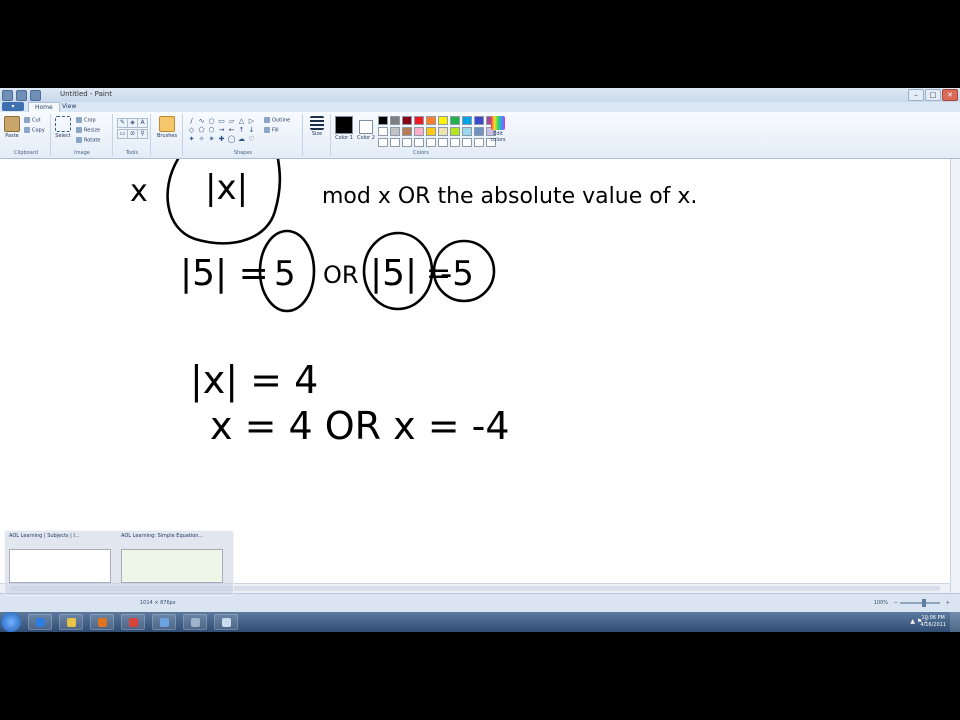  What do you see at coordinates (251, 121) in the screenshot?
I see `shape-option-6: ▷` at bounding box center [251, 121].